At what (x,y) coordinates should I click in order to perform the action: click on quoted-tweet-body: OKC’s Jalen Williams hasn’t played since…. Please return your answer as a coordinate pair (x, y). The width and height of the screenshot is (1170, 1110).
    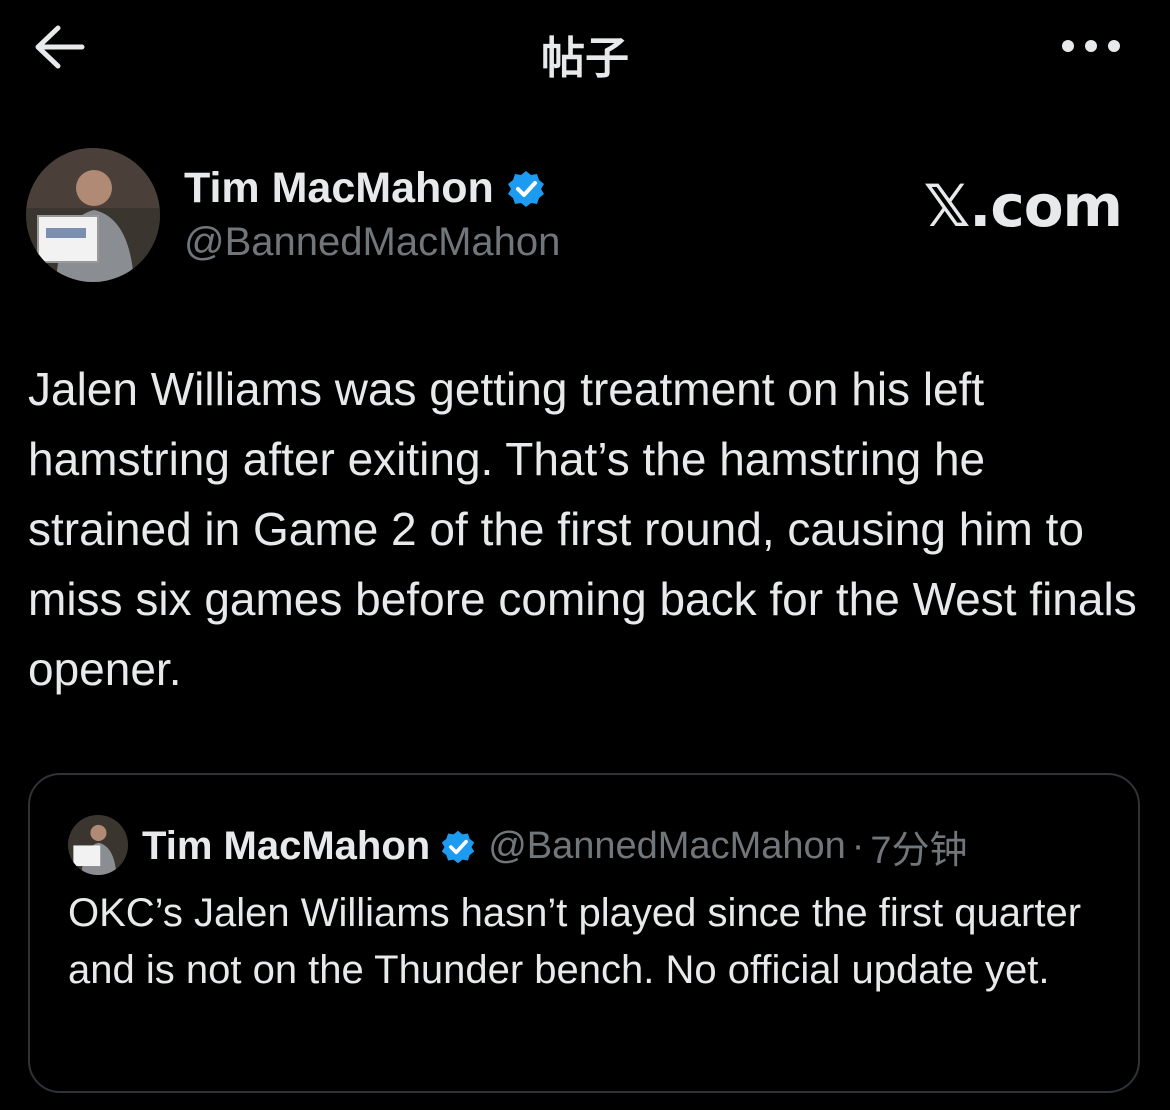
    Looking at the image, I should click on (575, 941).